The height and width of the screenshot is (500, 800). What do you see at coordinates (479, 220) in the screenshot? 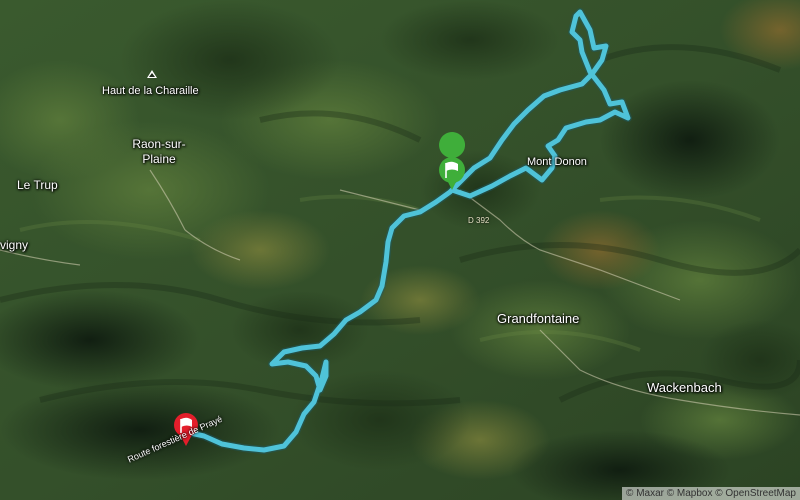
I see `road-number-label: D 392` at bounding box center [479, 220].